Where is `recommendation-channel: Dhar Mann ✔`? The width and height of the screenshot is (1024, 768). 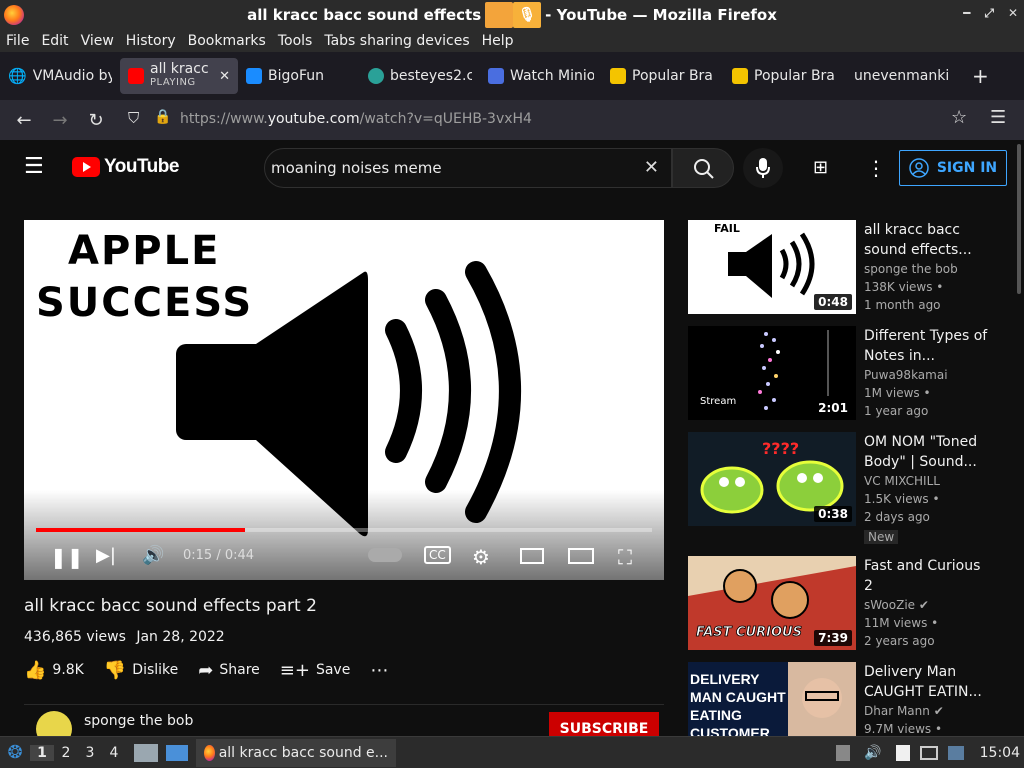 recommendation-channel: Dhar Mann ✔ is located at coordinates (926, 711).